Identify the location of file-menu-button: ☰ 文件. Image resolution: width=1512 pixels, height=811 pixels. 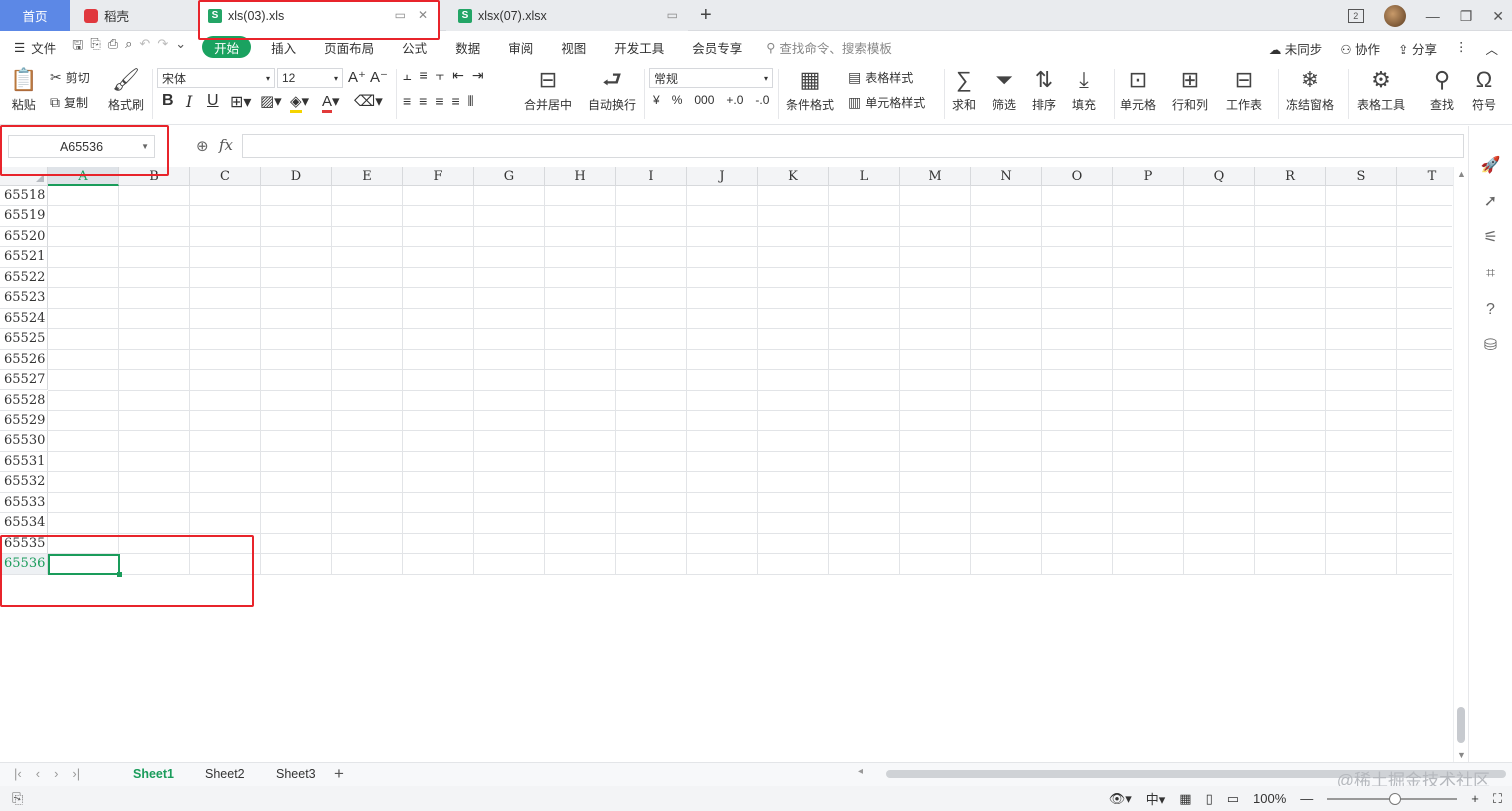
(35, 47).